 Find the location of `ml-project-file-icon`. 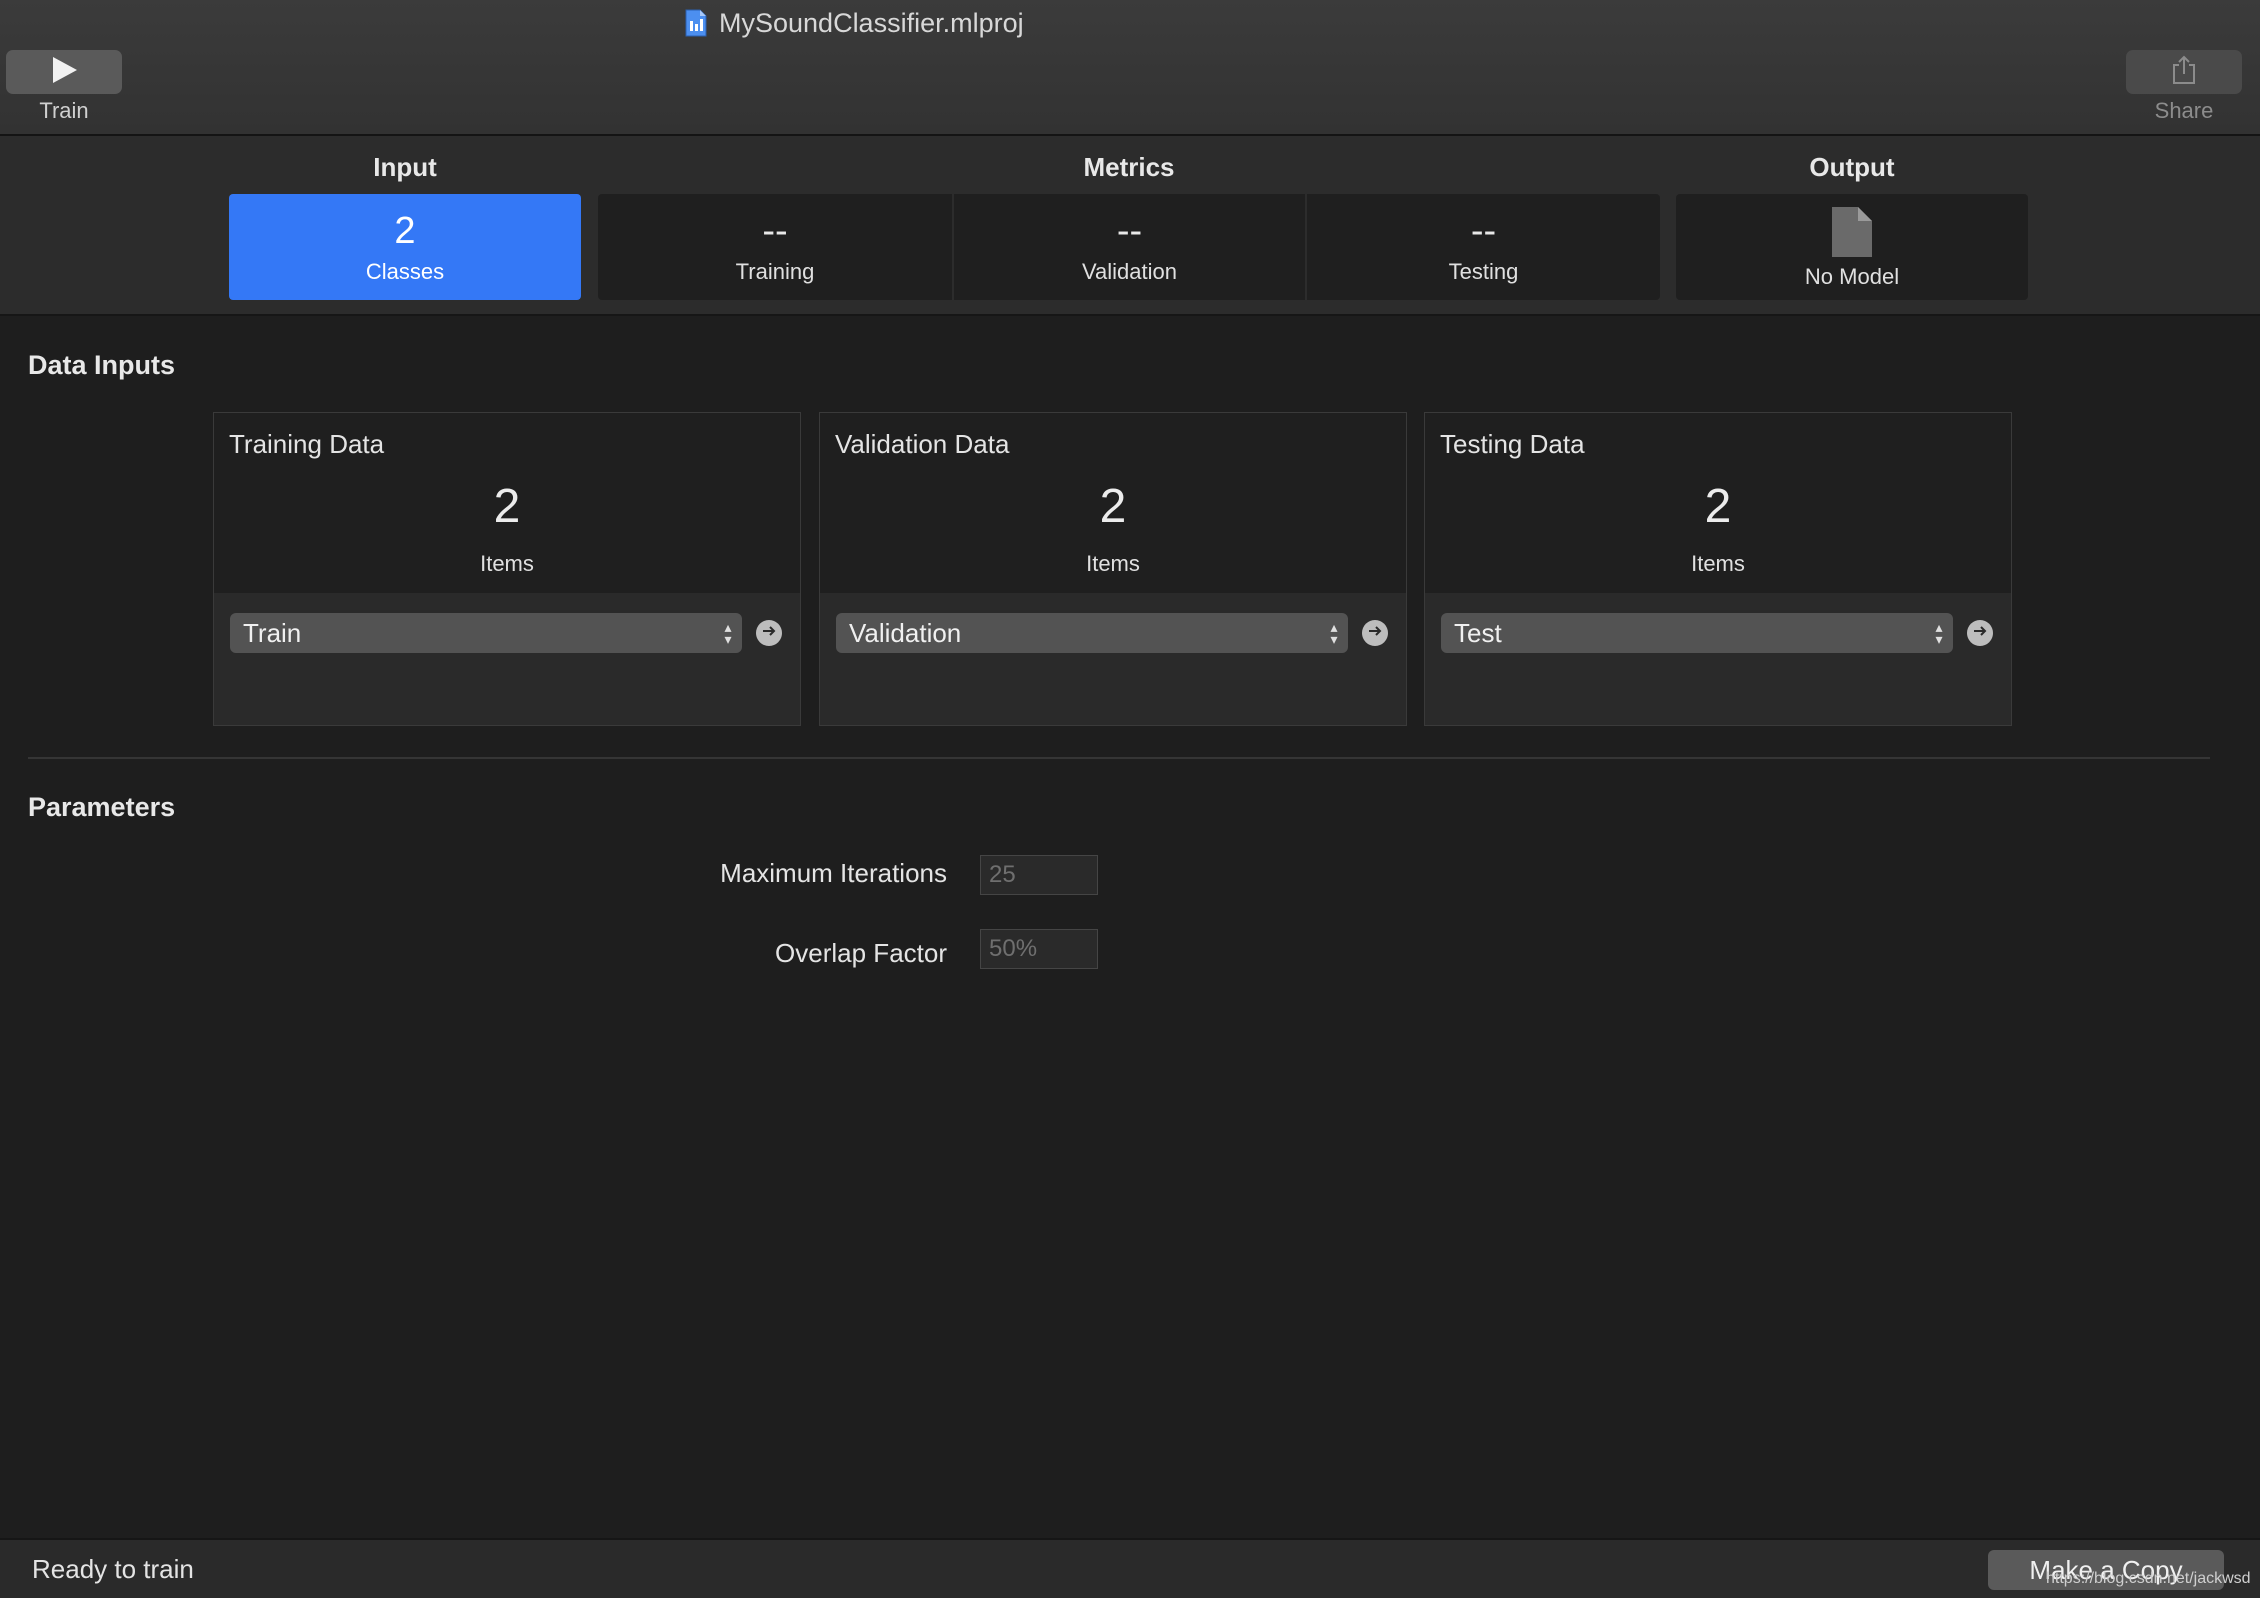

ml-project-file-icon is located at coordinates (696, 23).